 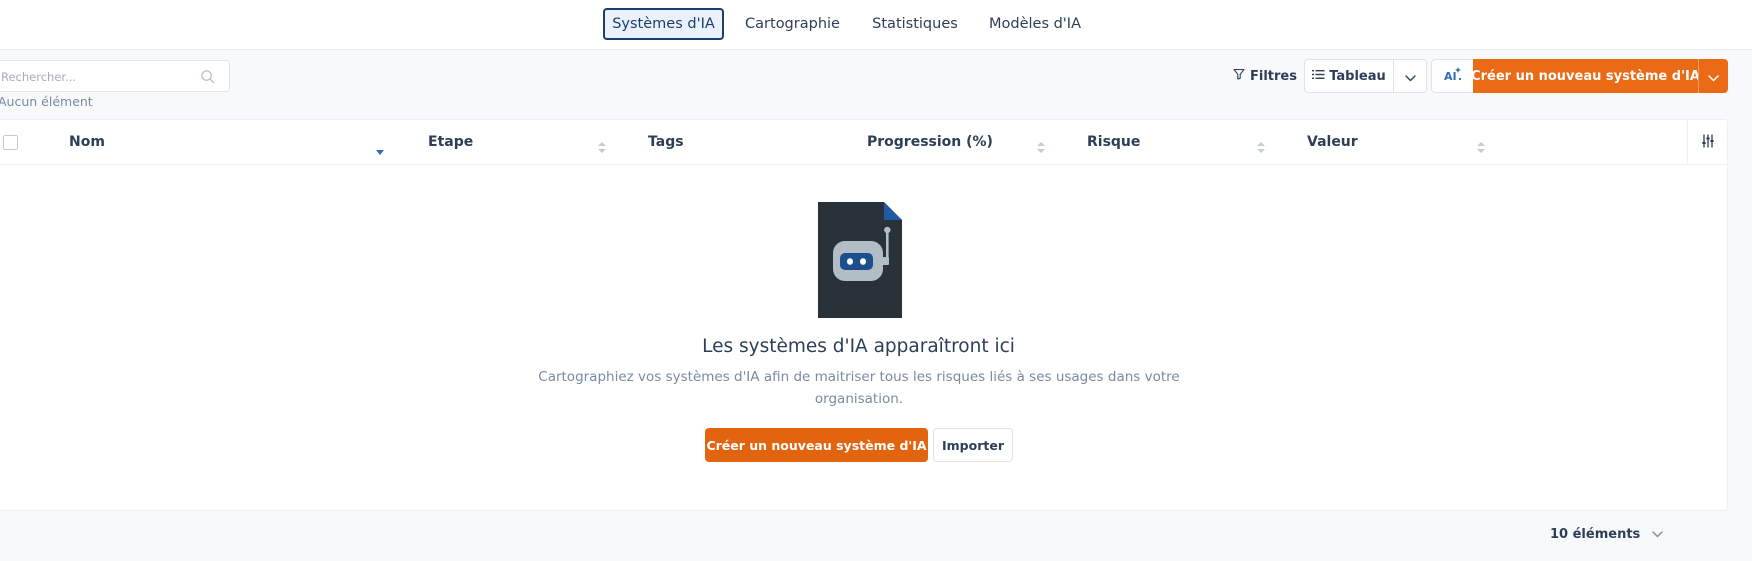 I want to click on column-header-risk: Risque, so click(x=1113, y=142).